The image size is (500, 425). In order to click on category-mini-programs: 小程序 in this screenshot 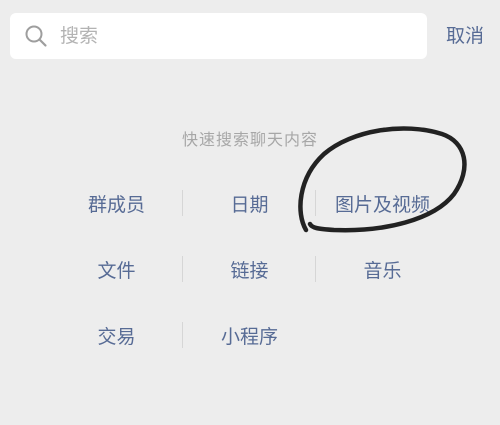, I will do `click(249, 335)`.